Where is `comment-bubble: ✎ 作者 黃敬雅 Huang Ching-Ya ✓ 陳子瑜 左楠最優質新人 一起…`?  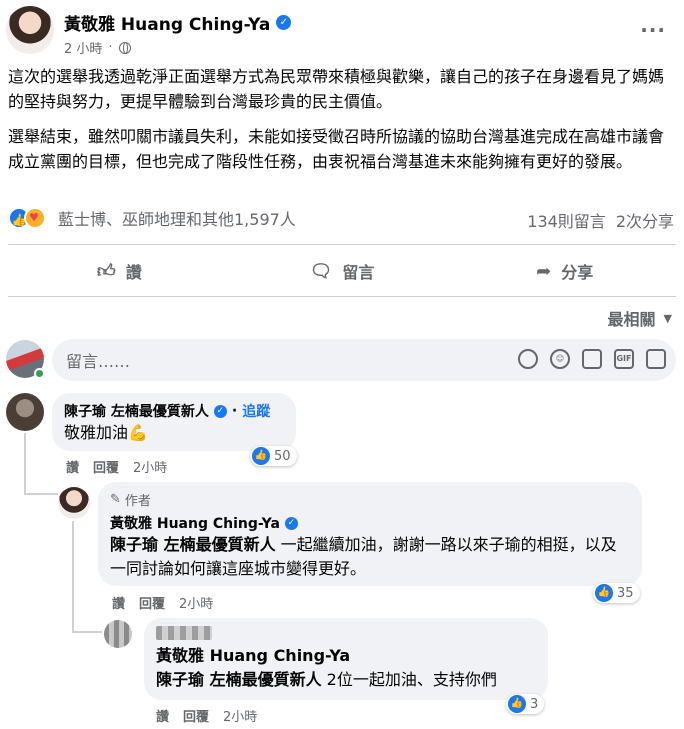
comment-bubble: ✎ 作者 黃敬雅 Huang Ching-Ya ✓ 陳子瑜 左楠最優質新人 一起… is located at coordinates (370, 534).